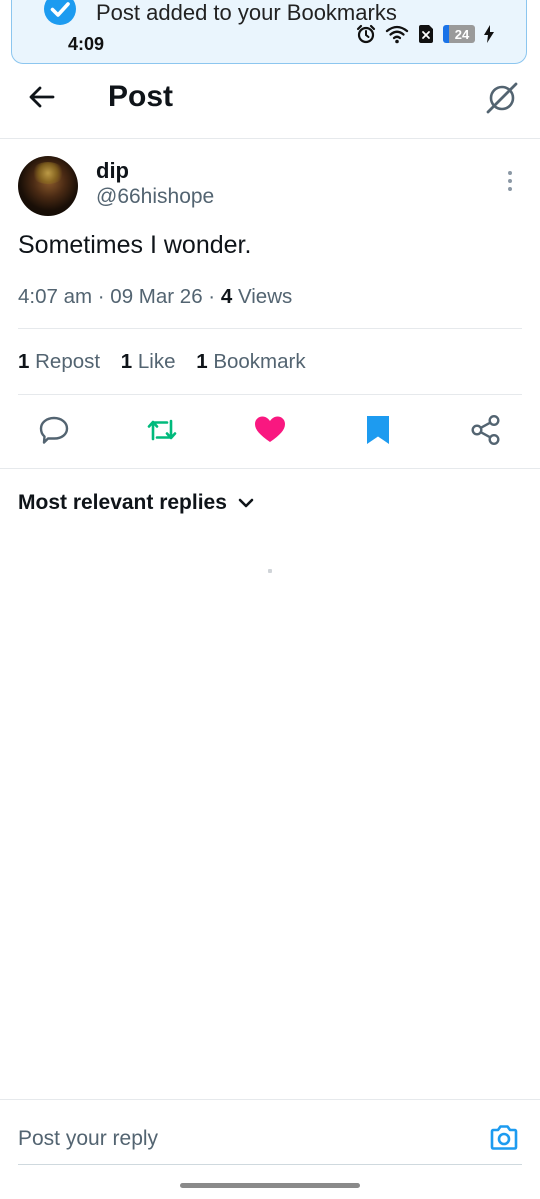 Image resolution: width=540 pixels, height=1199 pixels. What do you see at coordinates (202, 361) in the screenshot?
I see `bookmarks-count: 1` at bounding box center [202, 361].